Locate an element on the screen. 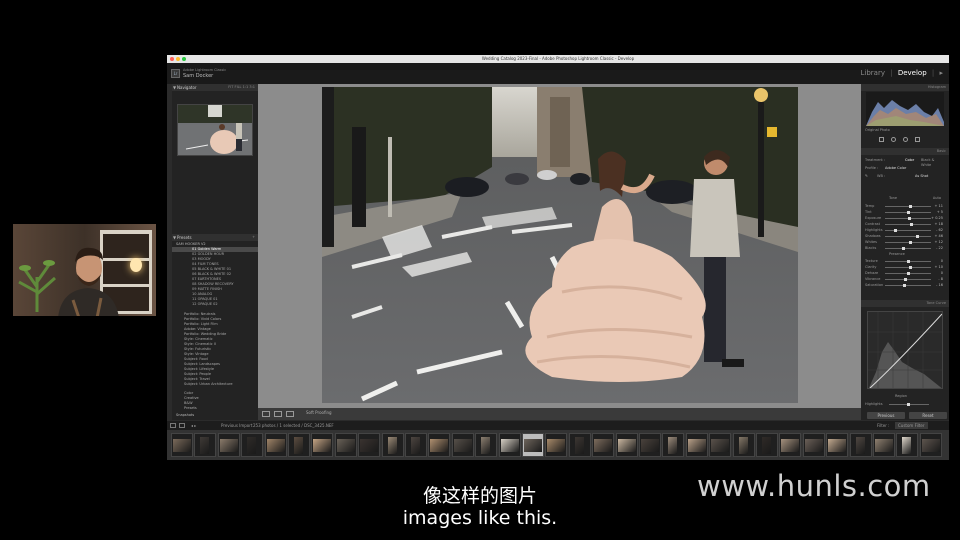 Image resolution: width=960 pixels, height=540 pixels. nav-arrows-icon: ◂ ▸ is located at coordinates (193, 425).